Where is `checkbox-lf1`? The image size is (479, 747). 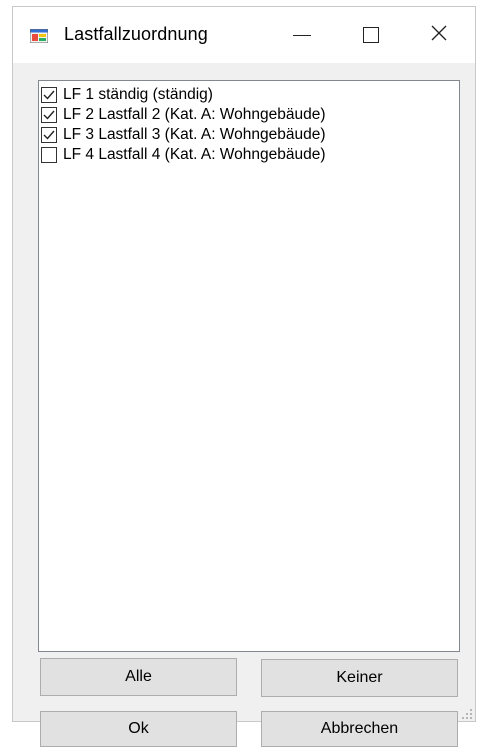
checkbox-lf1 is located at coordinates (49, 94).